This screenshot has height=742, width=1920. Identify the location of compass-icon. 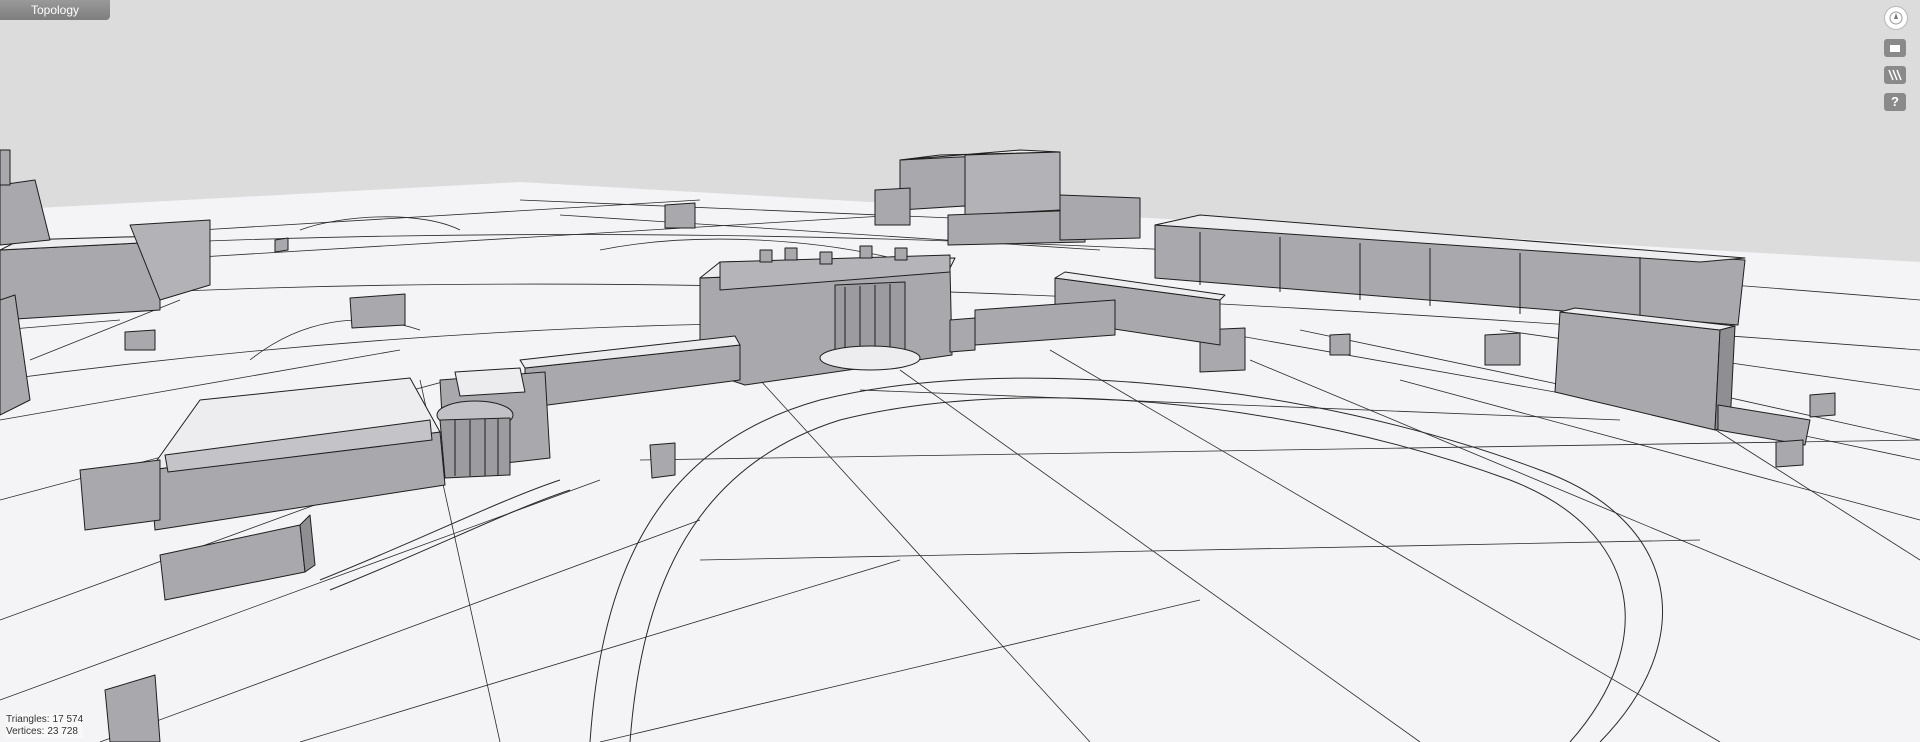
(1896, 18).